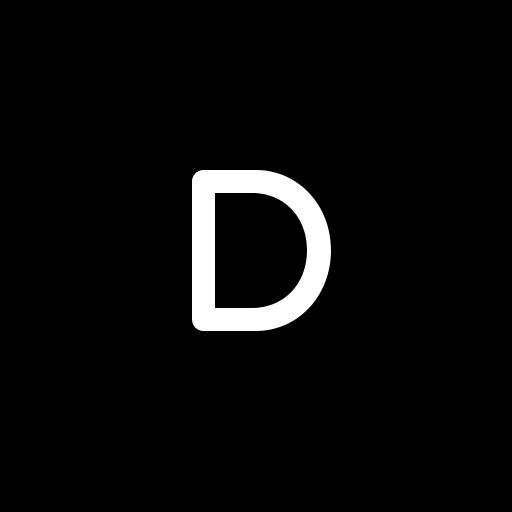 The width and height of the screenshot is (512, 512). I want to click on letter-d-glyph, so click(261, 250).